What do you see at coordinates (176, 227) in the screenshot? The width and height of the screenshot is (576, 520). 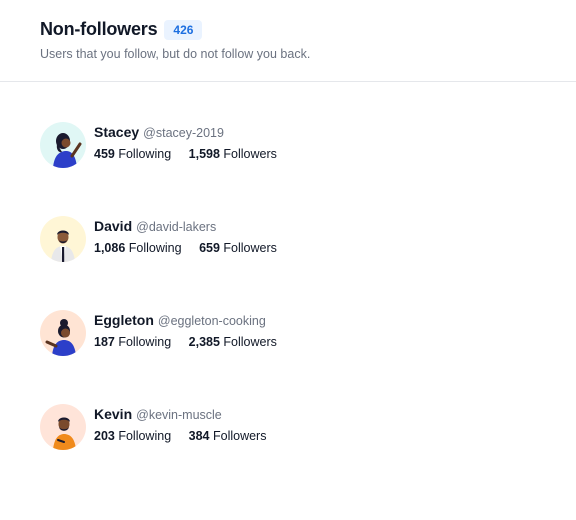 I see `user-handle: @david-lakers` at bounding box center [176, 227].